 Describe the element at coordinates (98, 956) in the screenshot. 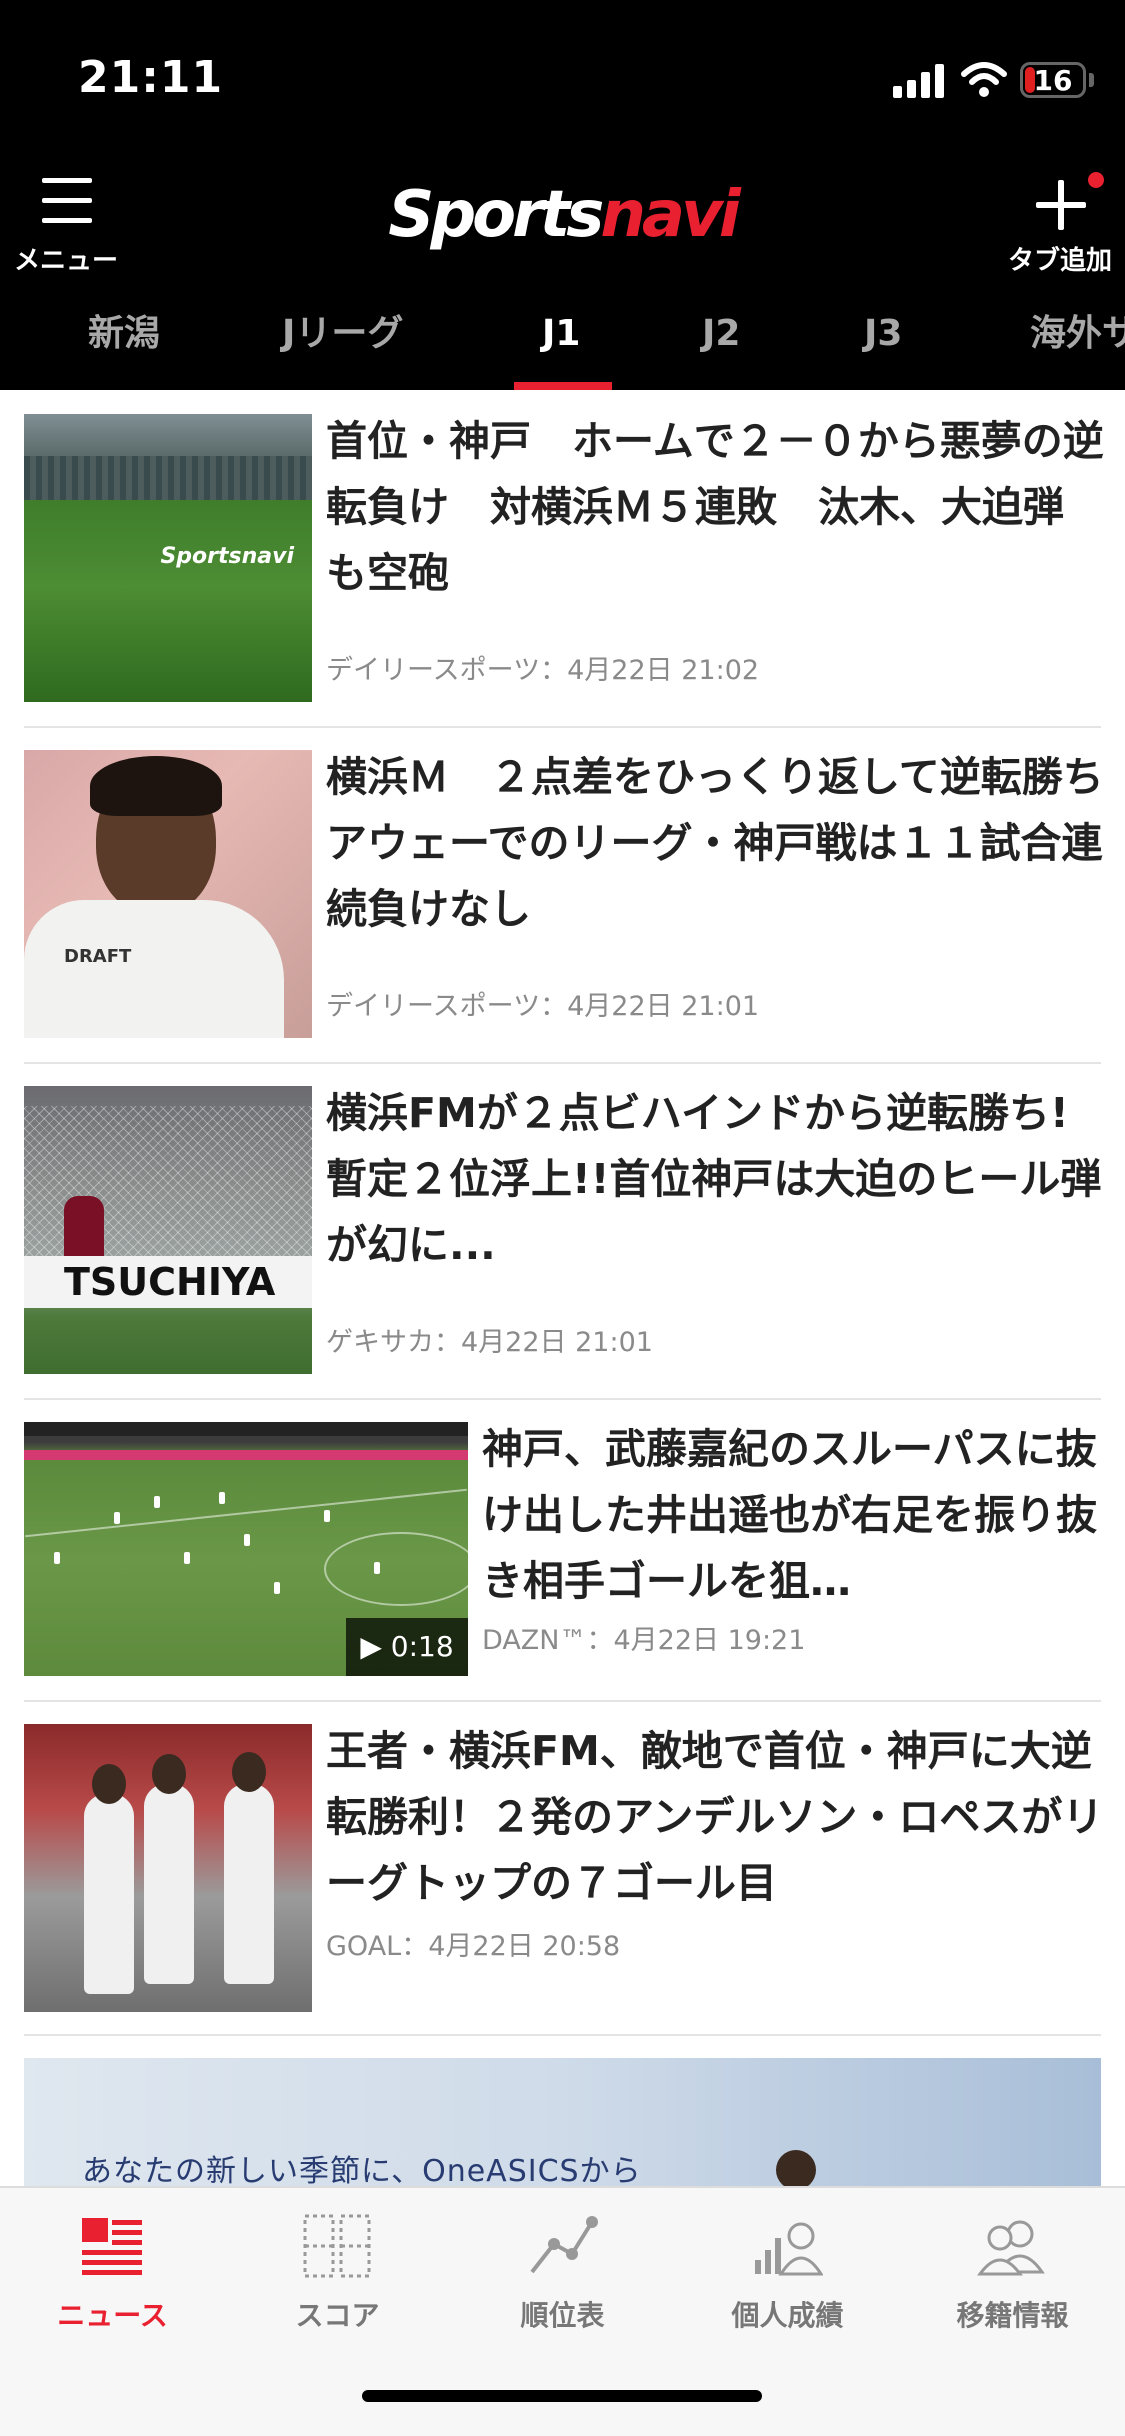

I see `thumbnail-shirt-text: DRAFT` at that location.